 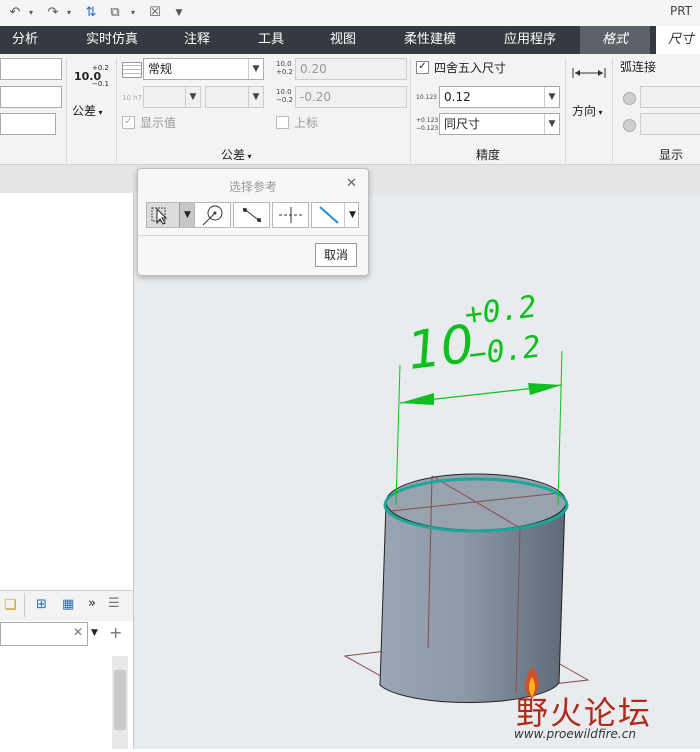 I want to click on table-icon, so click(x=132, y=70).